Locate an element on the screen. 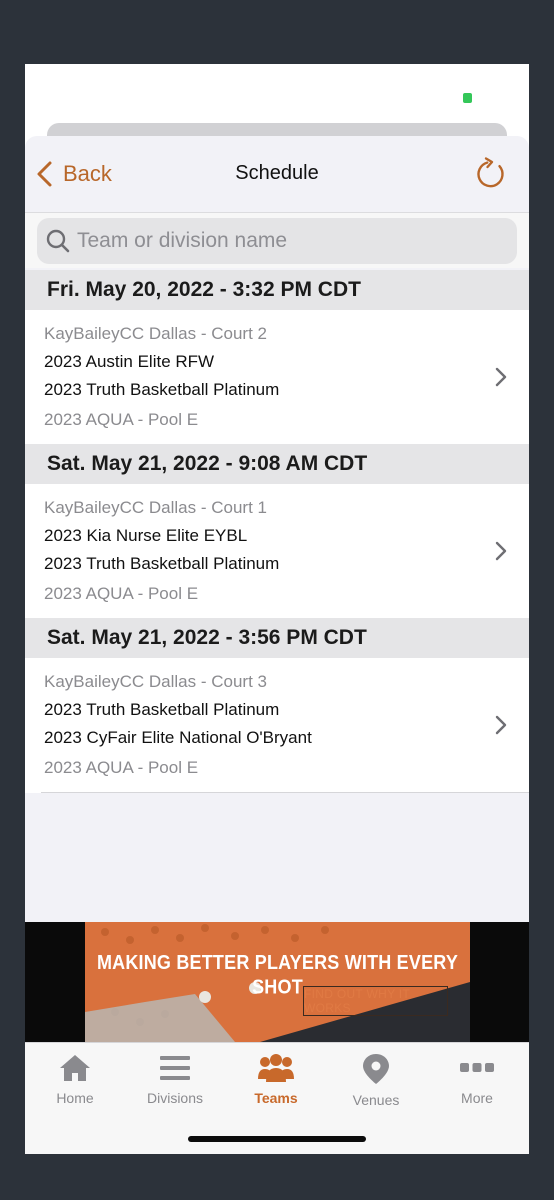 Image resolution: width=554 pixels, height=1200 pixels. tab-home: Home is located at coordinates (75, 1079).